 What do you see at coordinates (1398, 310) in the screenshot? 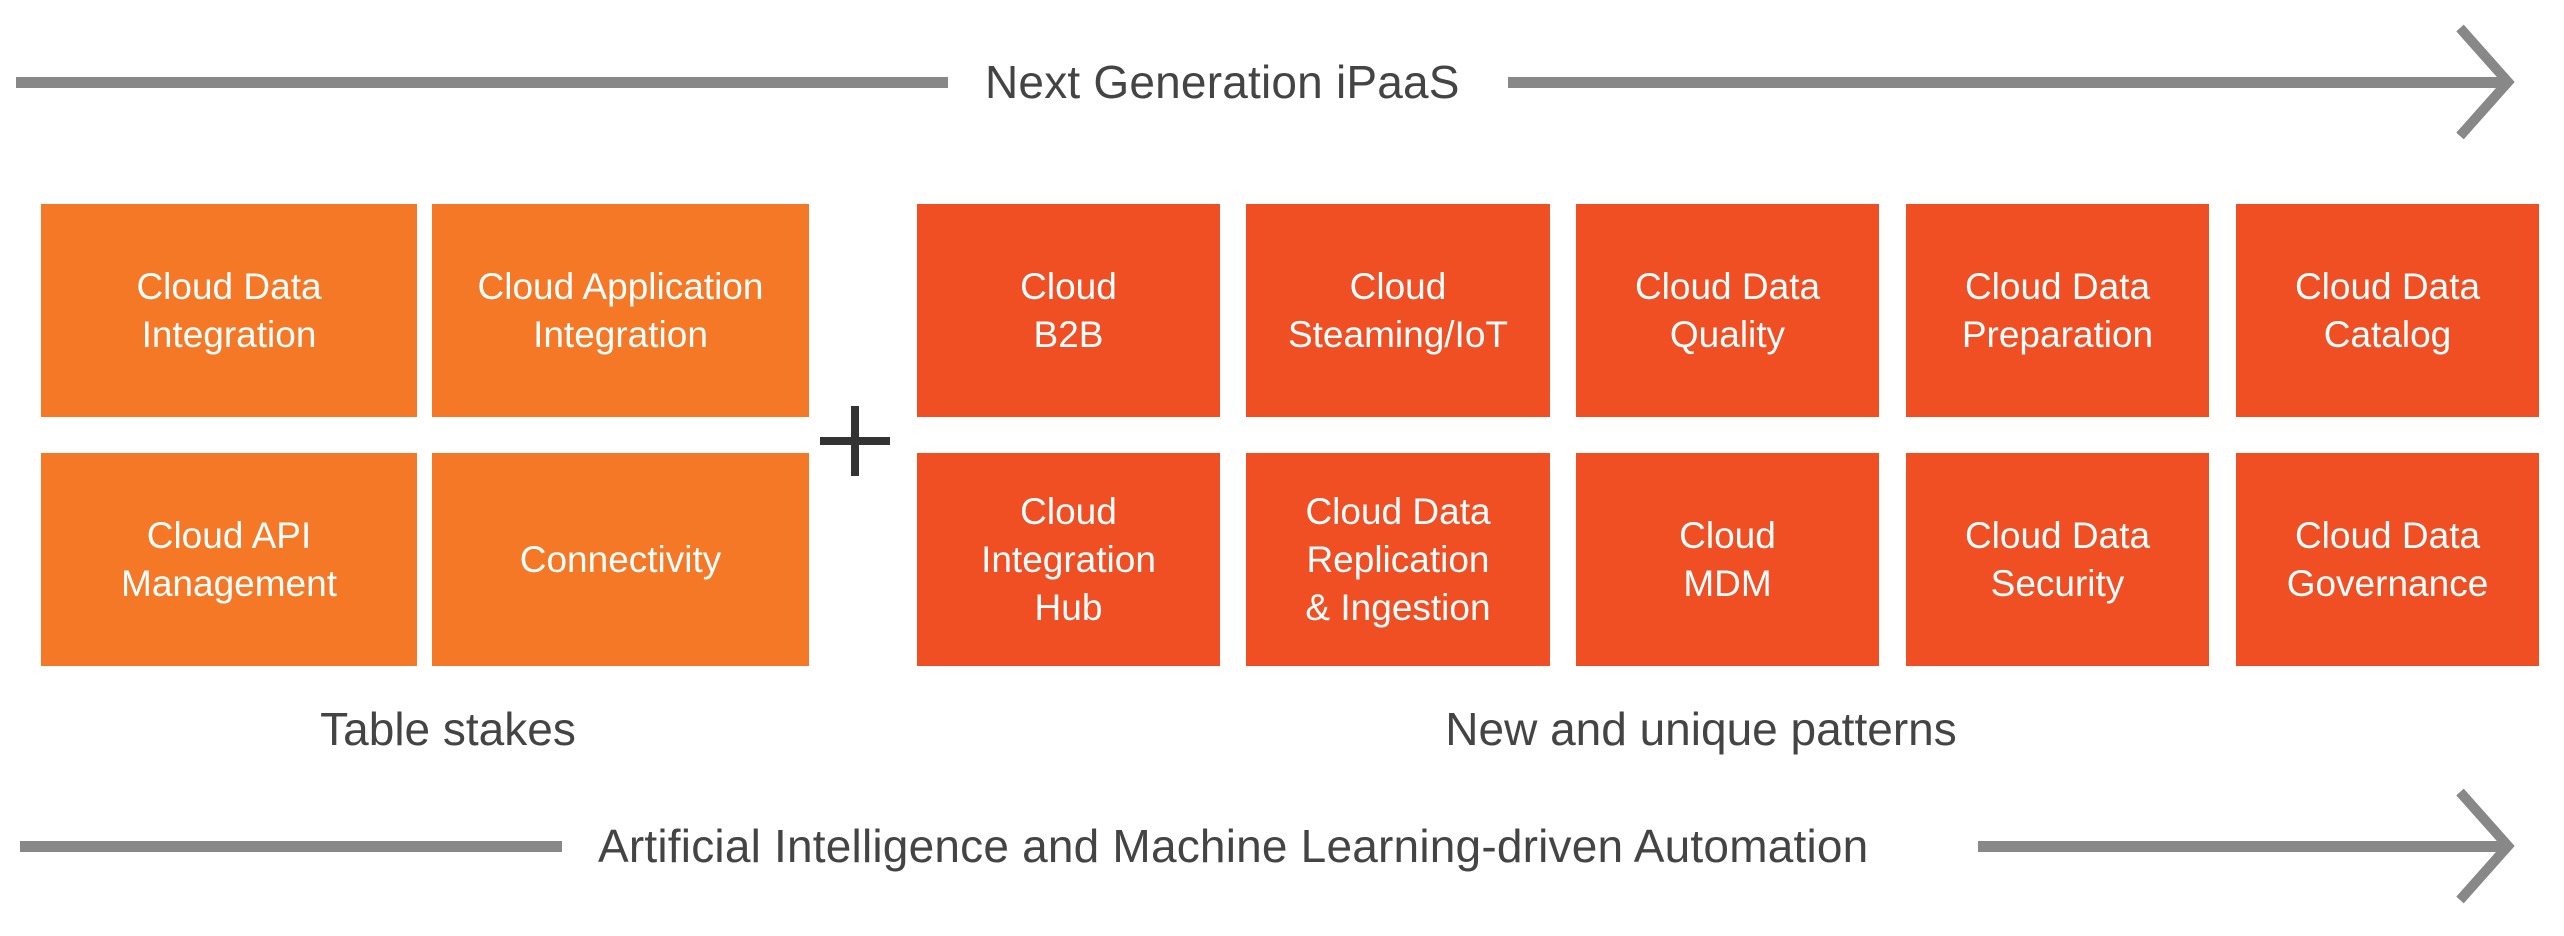
I see `pattern-box-cloud-streaming-iot: Cloud Steaming/IoT` at bounding box center [1398, 310].